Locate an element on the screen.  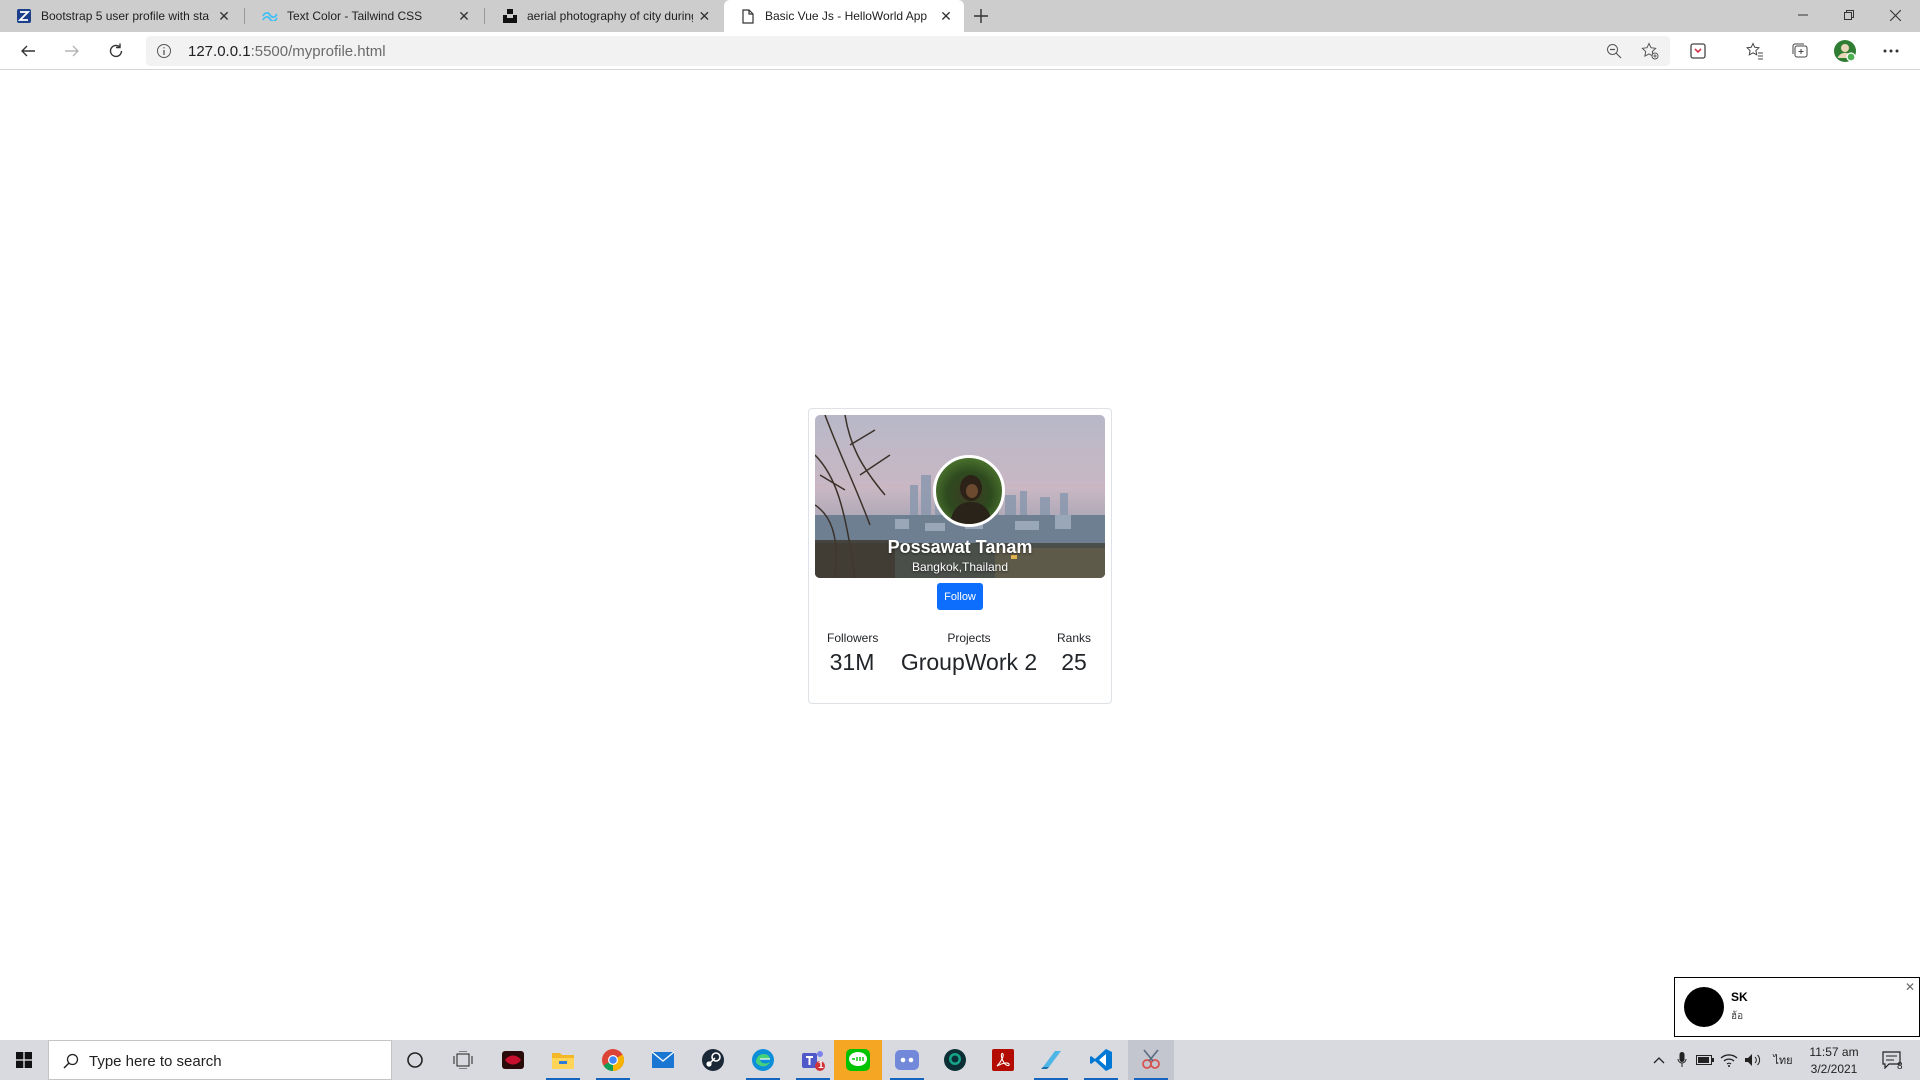
arrow-right-icon is located at coordinates (72, 51).